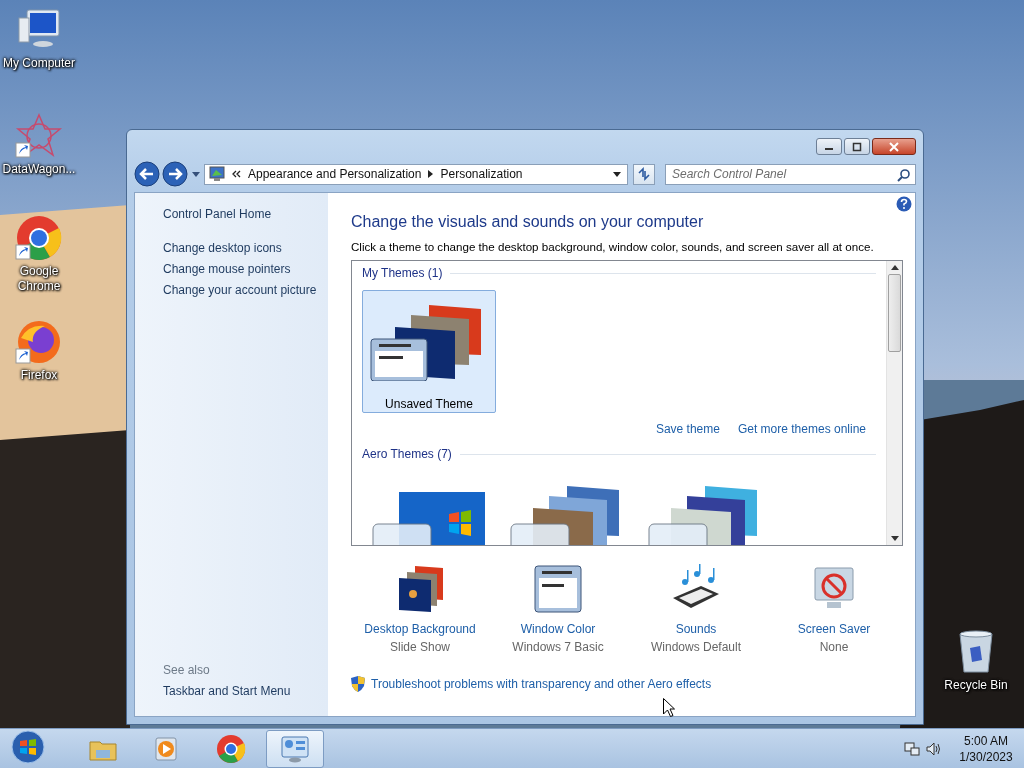  What do you see at coordinates (912, 748) in the screenshot?
I see `network-icon` at bounding box center [912, 748].